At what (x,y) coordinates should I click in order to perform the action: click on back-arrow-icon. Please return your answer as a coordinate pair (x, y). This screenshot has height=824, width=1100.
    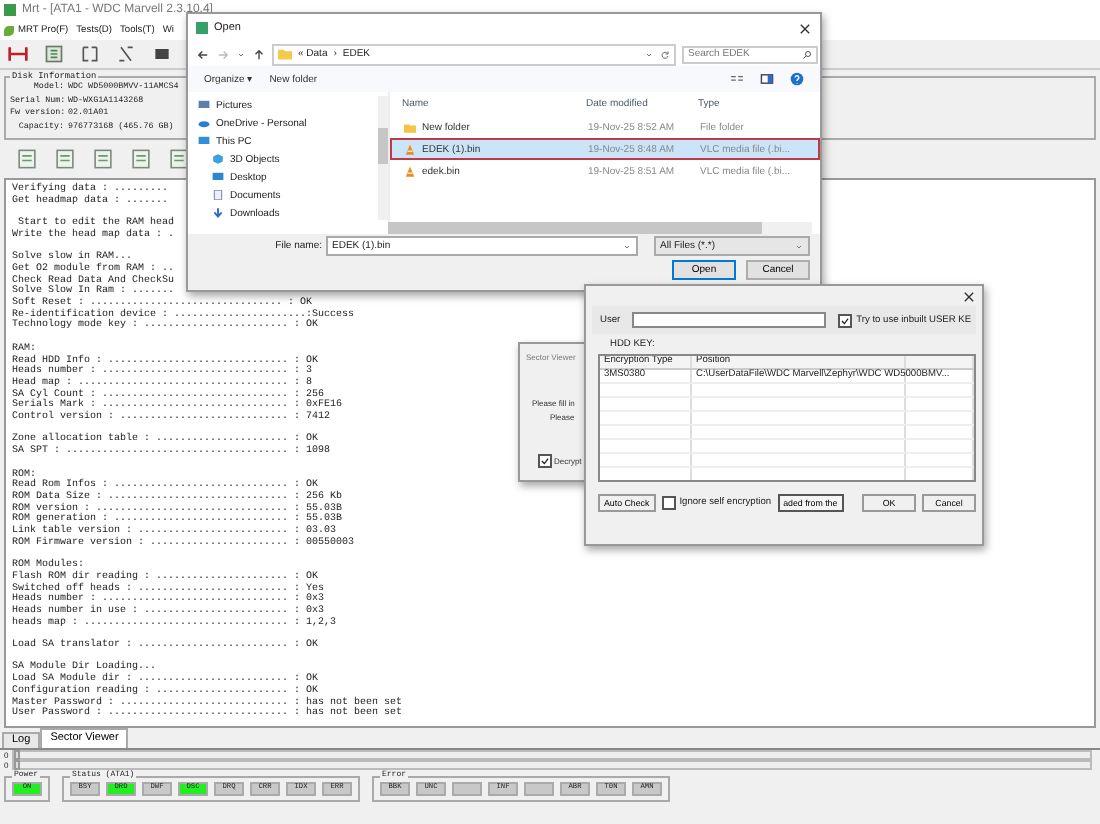
    Looking at the image, I should click on (203, 54).